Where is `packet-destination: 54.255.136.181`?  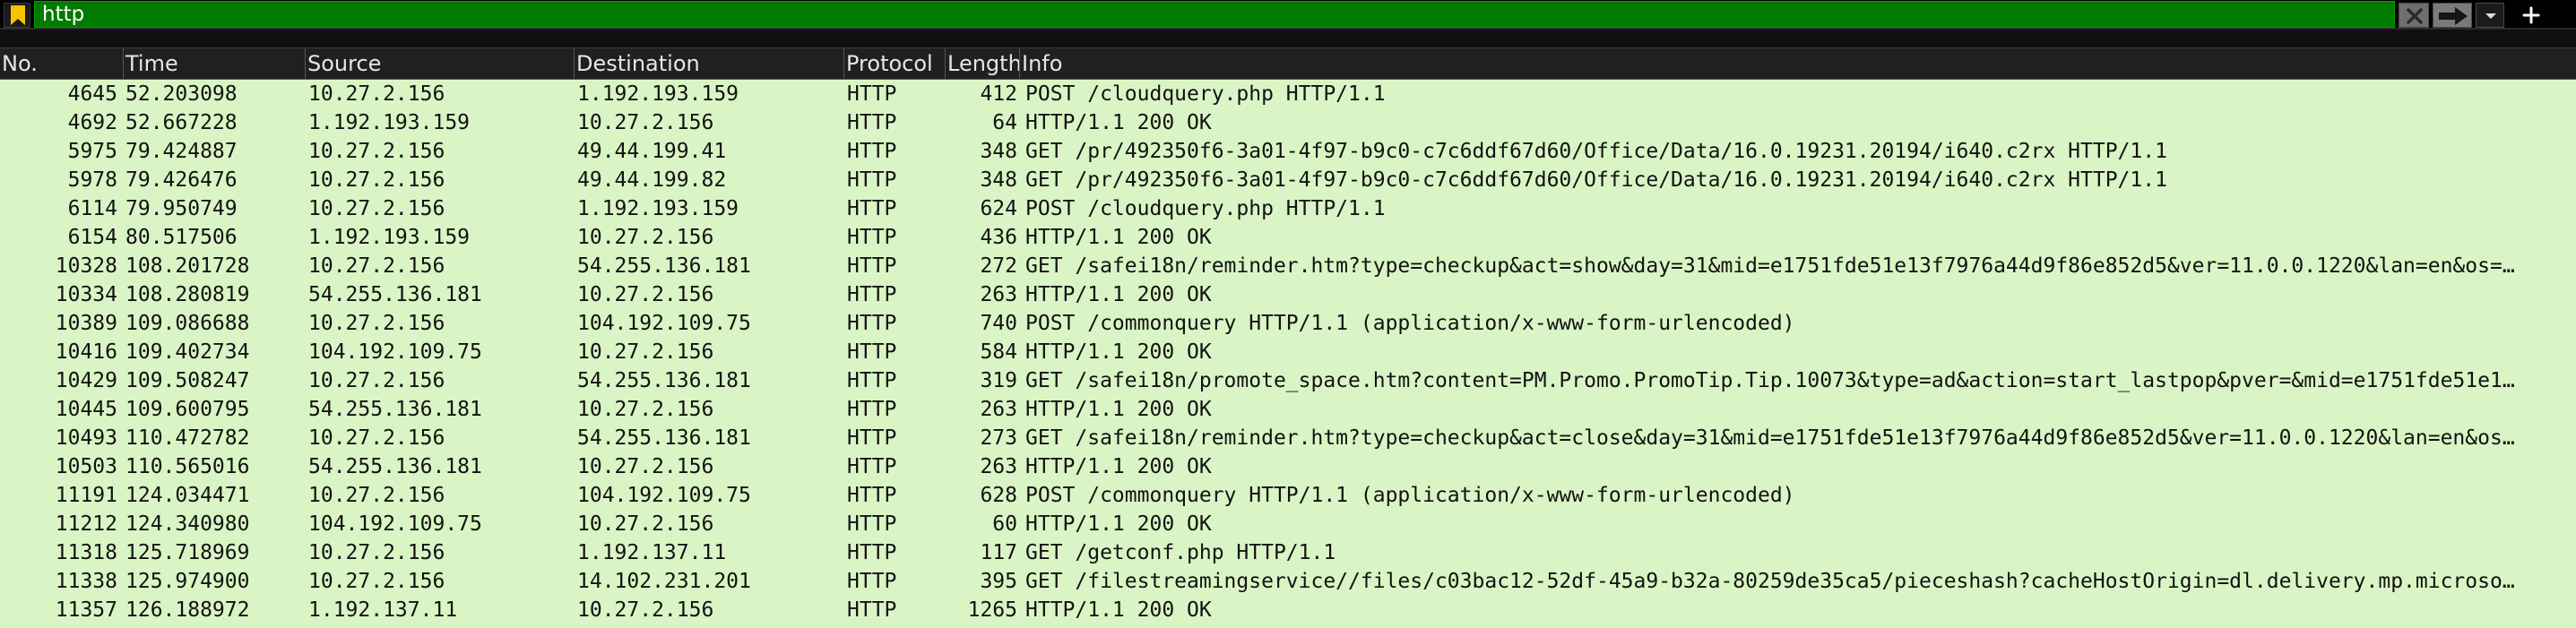 packet-destination: 54.255.136.181 is located at coordinates (664, 438).